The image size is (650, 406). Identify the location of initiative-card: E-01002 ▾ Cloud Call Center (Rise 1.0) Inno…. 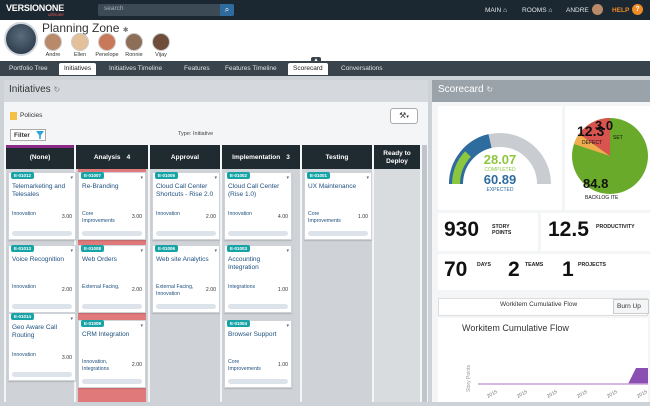
(258, 206).